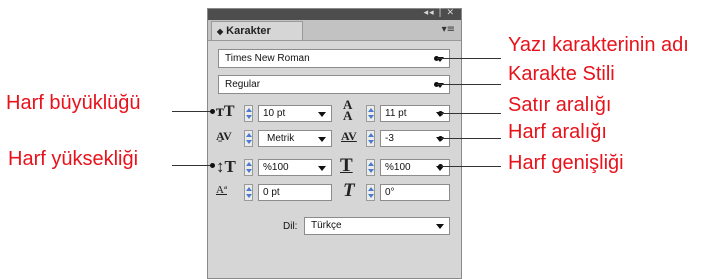 The width and height of the screenshot is (725, 279). What do you see at coordinates (334, 30) in the screenshot?
I see `panel-tab-row: ◆ Karakter ▾≡` at bounding box center [334, 30].